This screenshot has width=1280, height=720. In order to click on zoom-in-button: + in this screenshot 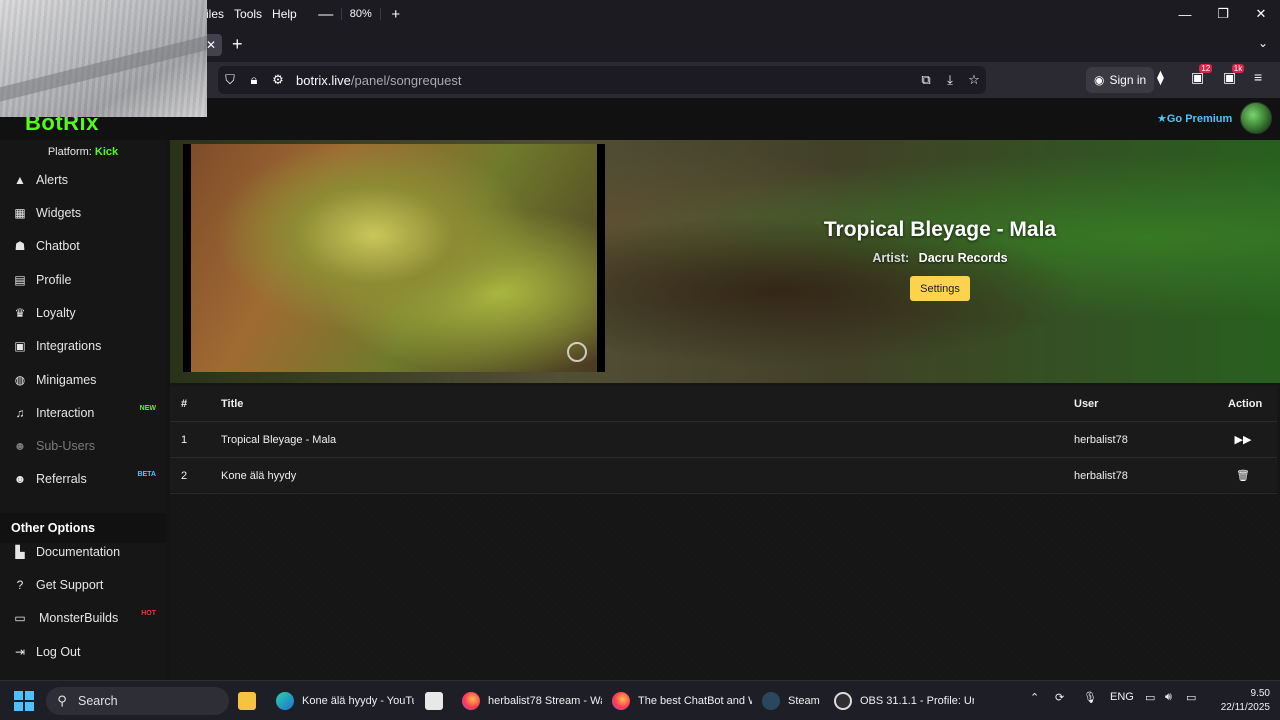, I will do `click(396, 14)`.